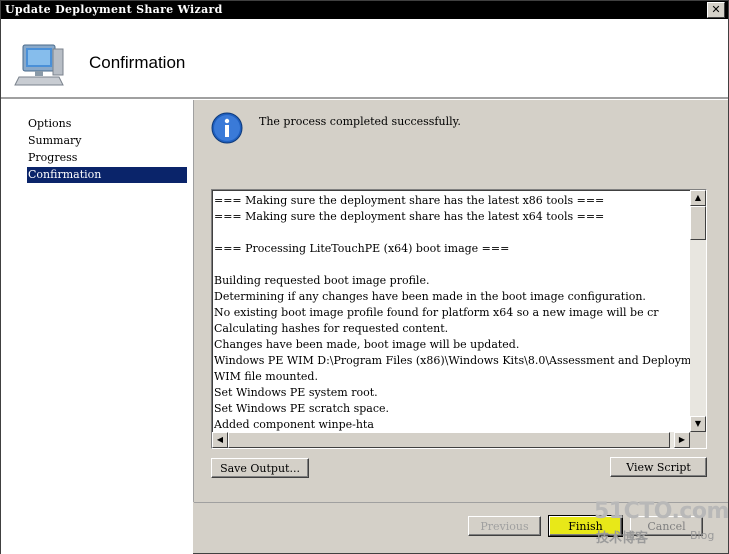 This screenshot has height=554, width=729. What do you see at coordinates (622, 538) in the screenshot?
I see `watermark-subtitle: 技术博客` at bounding box center [622, 538].